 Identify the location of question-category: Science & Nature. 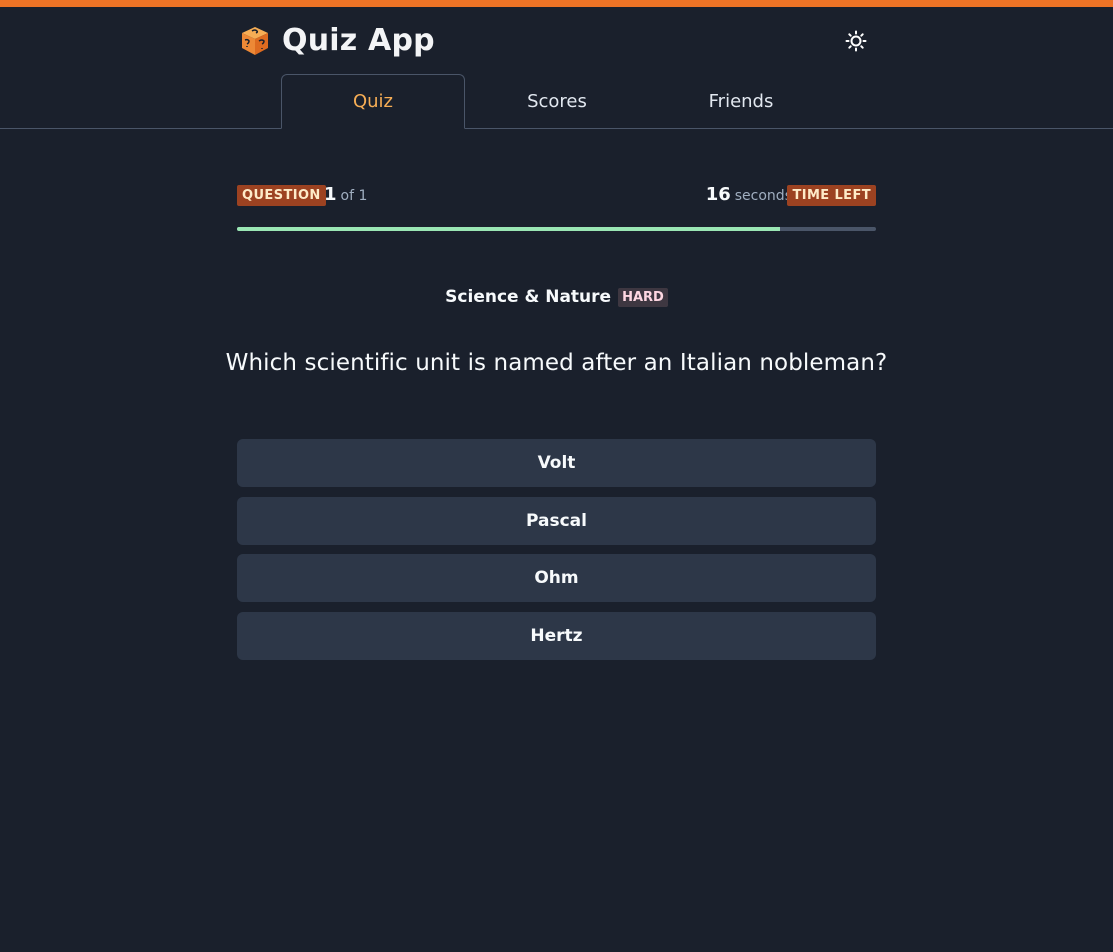
(528, 297).